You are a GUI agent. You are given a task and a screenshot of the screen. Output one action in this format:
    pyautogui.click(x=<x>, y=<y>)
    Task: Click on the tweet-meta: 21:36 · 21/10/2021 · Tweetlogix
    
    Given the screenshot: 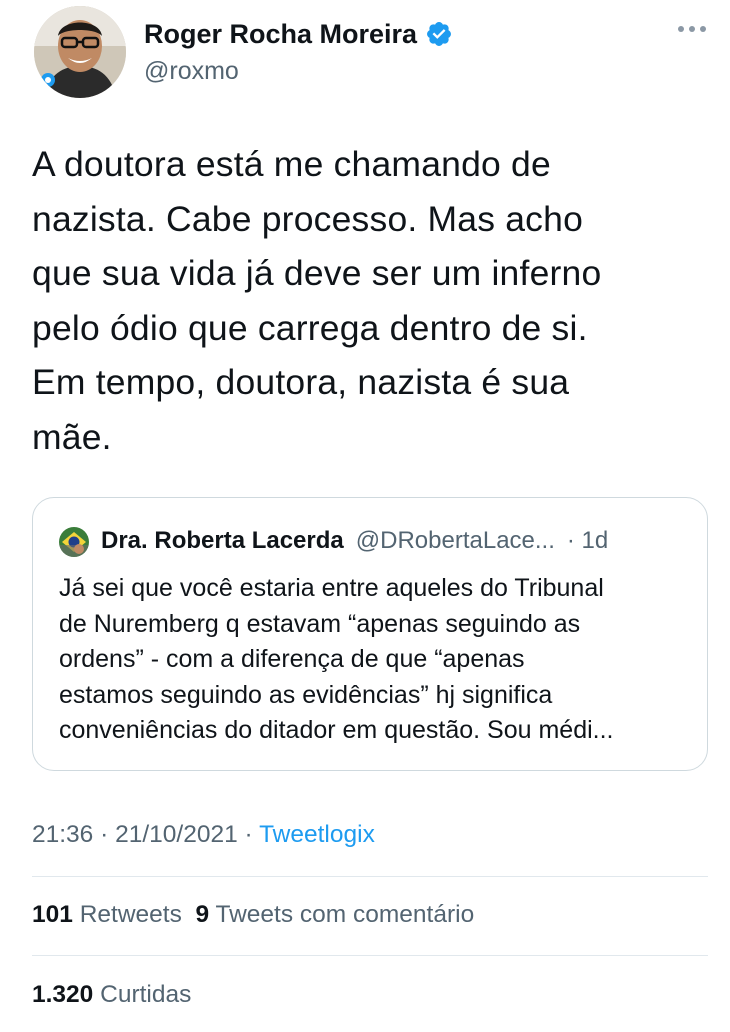 What is the action you would take?
    pyautogui.click(x=203, y=835)
    